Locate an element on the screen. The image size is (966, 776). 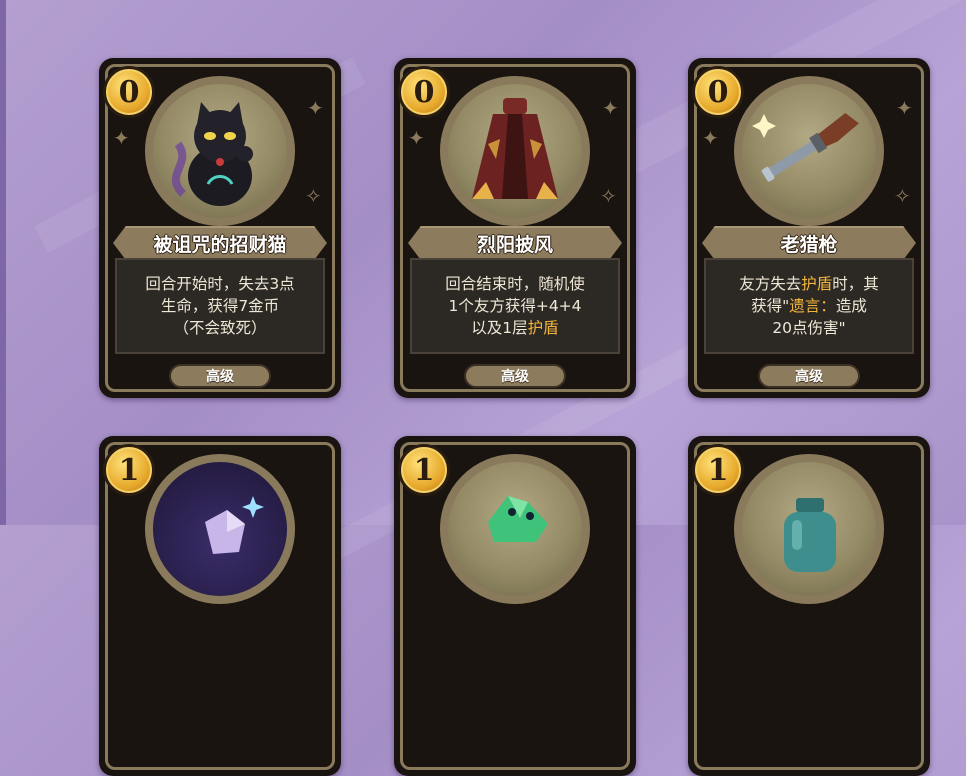
crystal-gem-icon is located at coordinates (234, 525).